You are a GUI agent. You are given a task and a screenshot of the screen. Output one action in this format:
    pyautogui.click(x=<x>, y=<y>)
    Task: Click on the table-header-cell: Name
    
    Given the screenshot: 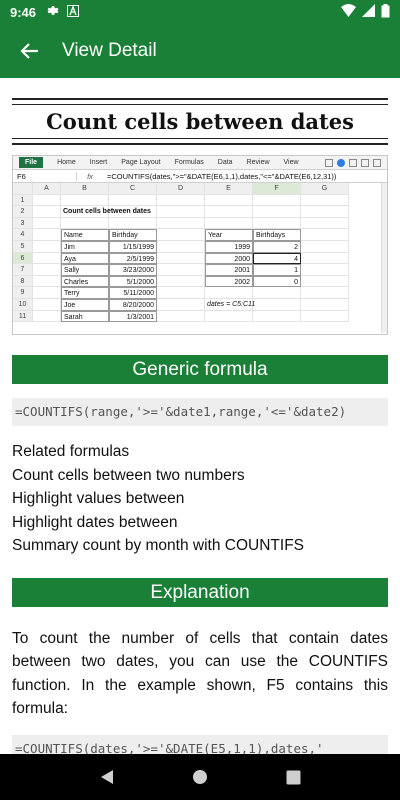 What is the action you would take?
    pyautogui.click(x=85, y=235)
    